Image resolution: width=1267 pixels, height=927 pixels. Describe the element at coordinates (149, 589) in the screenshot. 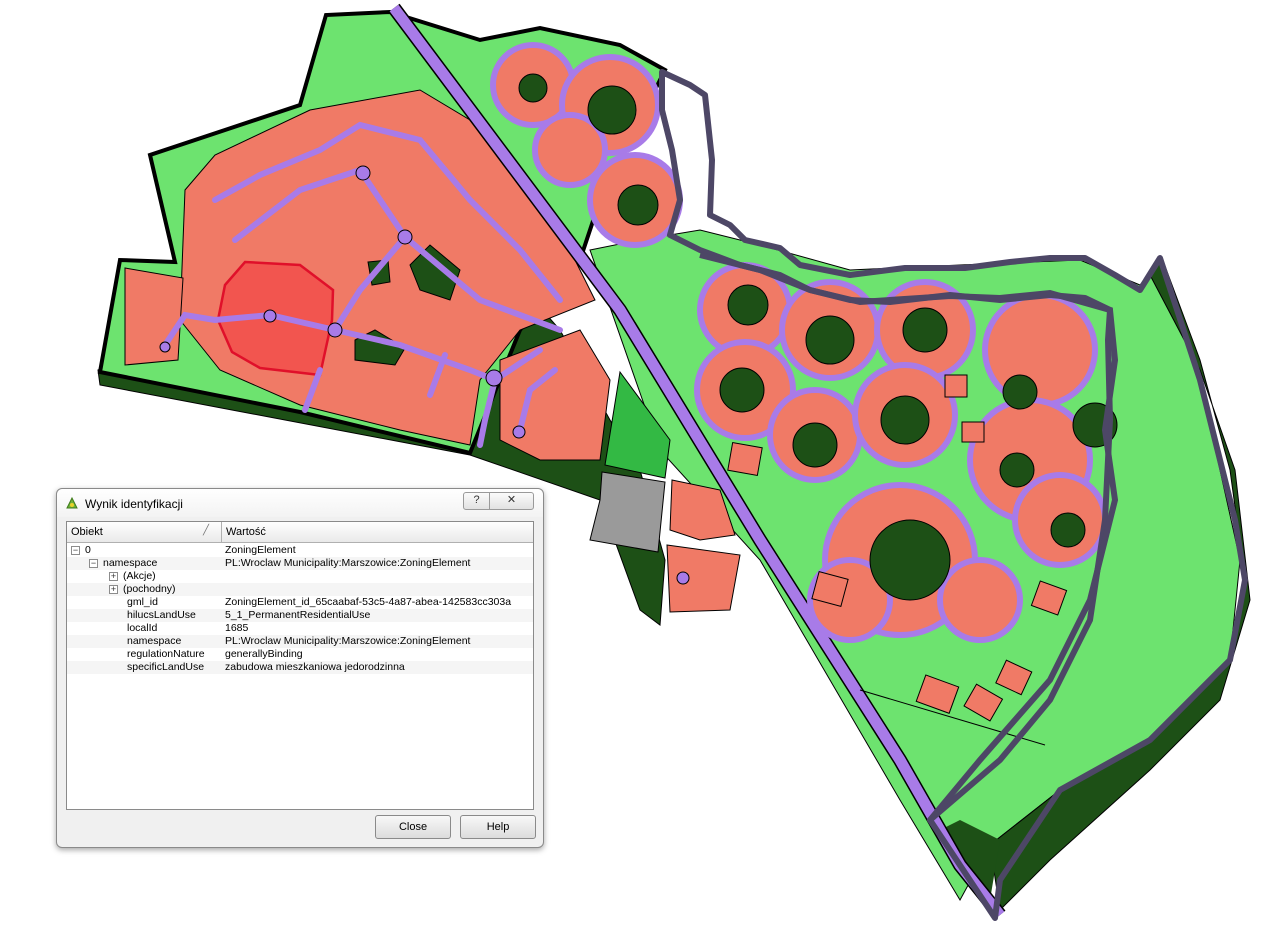

I see `attribute-name: (pochodny)` at that location.